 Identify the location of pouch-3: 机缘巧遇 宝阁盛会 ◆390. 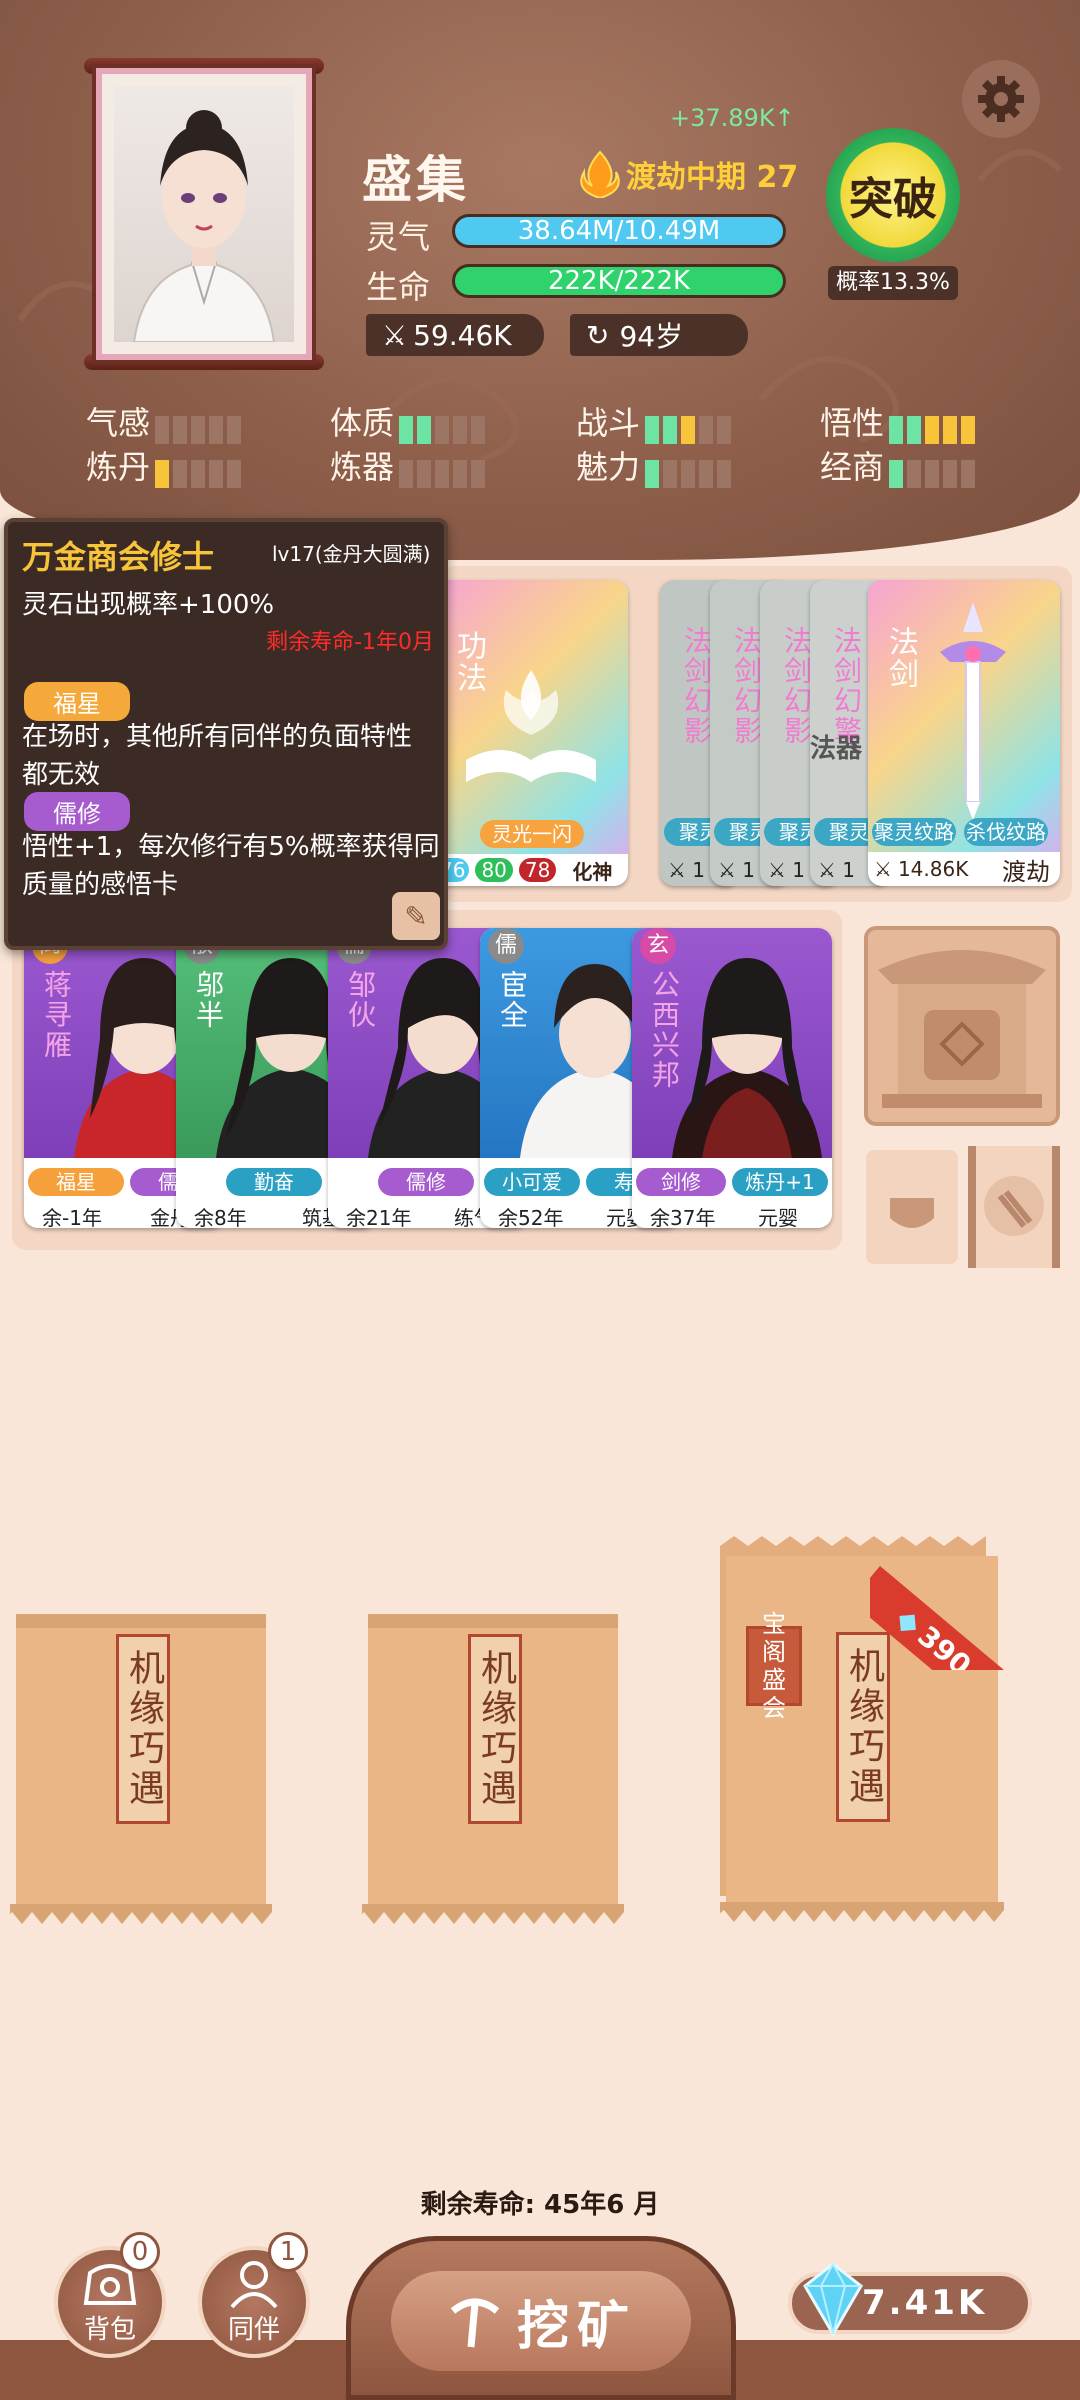
(862, 1733).